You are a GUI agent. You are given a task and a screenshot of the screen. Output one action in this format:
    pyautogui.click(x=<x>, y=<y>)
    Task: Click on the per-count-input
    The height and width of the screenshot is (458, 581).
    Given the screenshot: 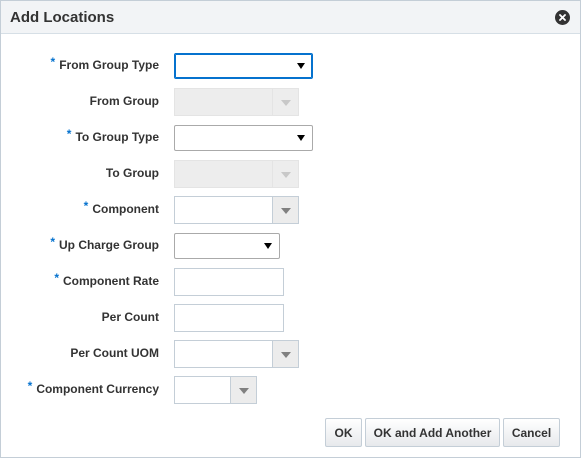 What is the action you would take?
    pyautogui.click(x=229, y=318)
    